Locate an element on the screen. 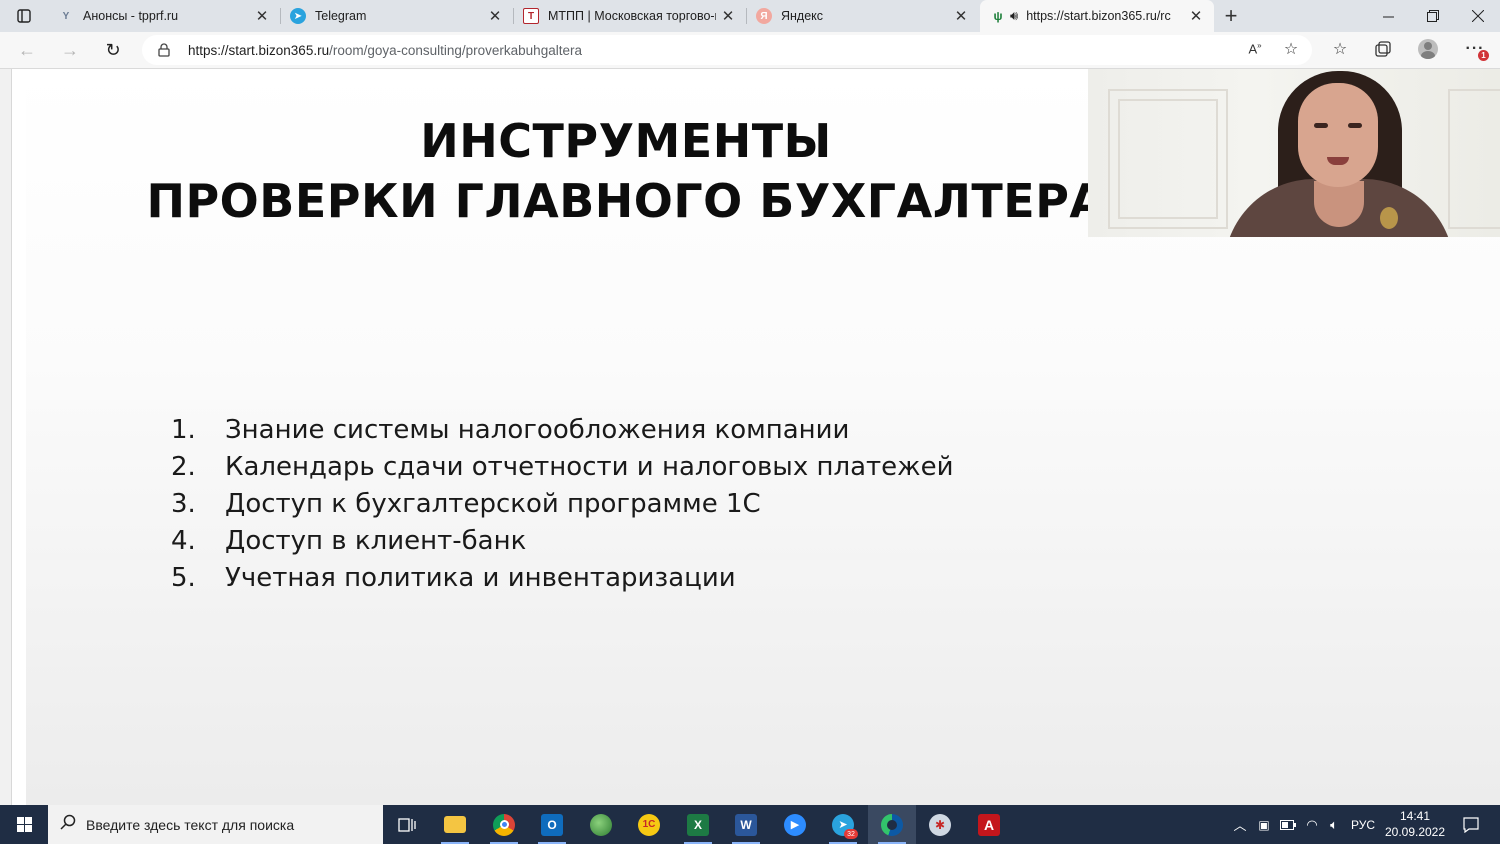  volume-button: 🔈︎ is located at coordinates (1334, 824).